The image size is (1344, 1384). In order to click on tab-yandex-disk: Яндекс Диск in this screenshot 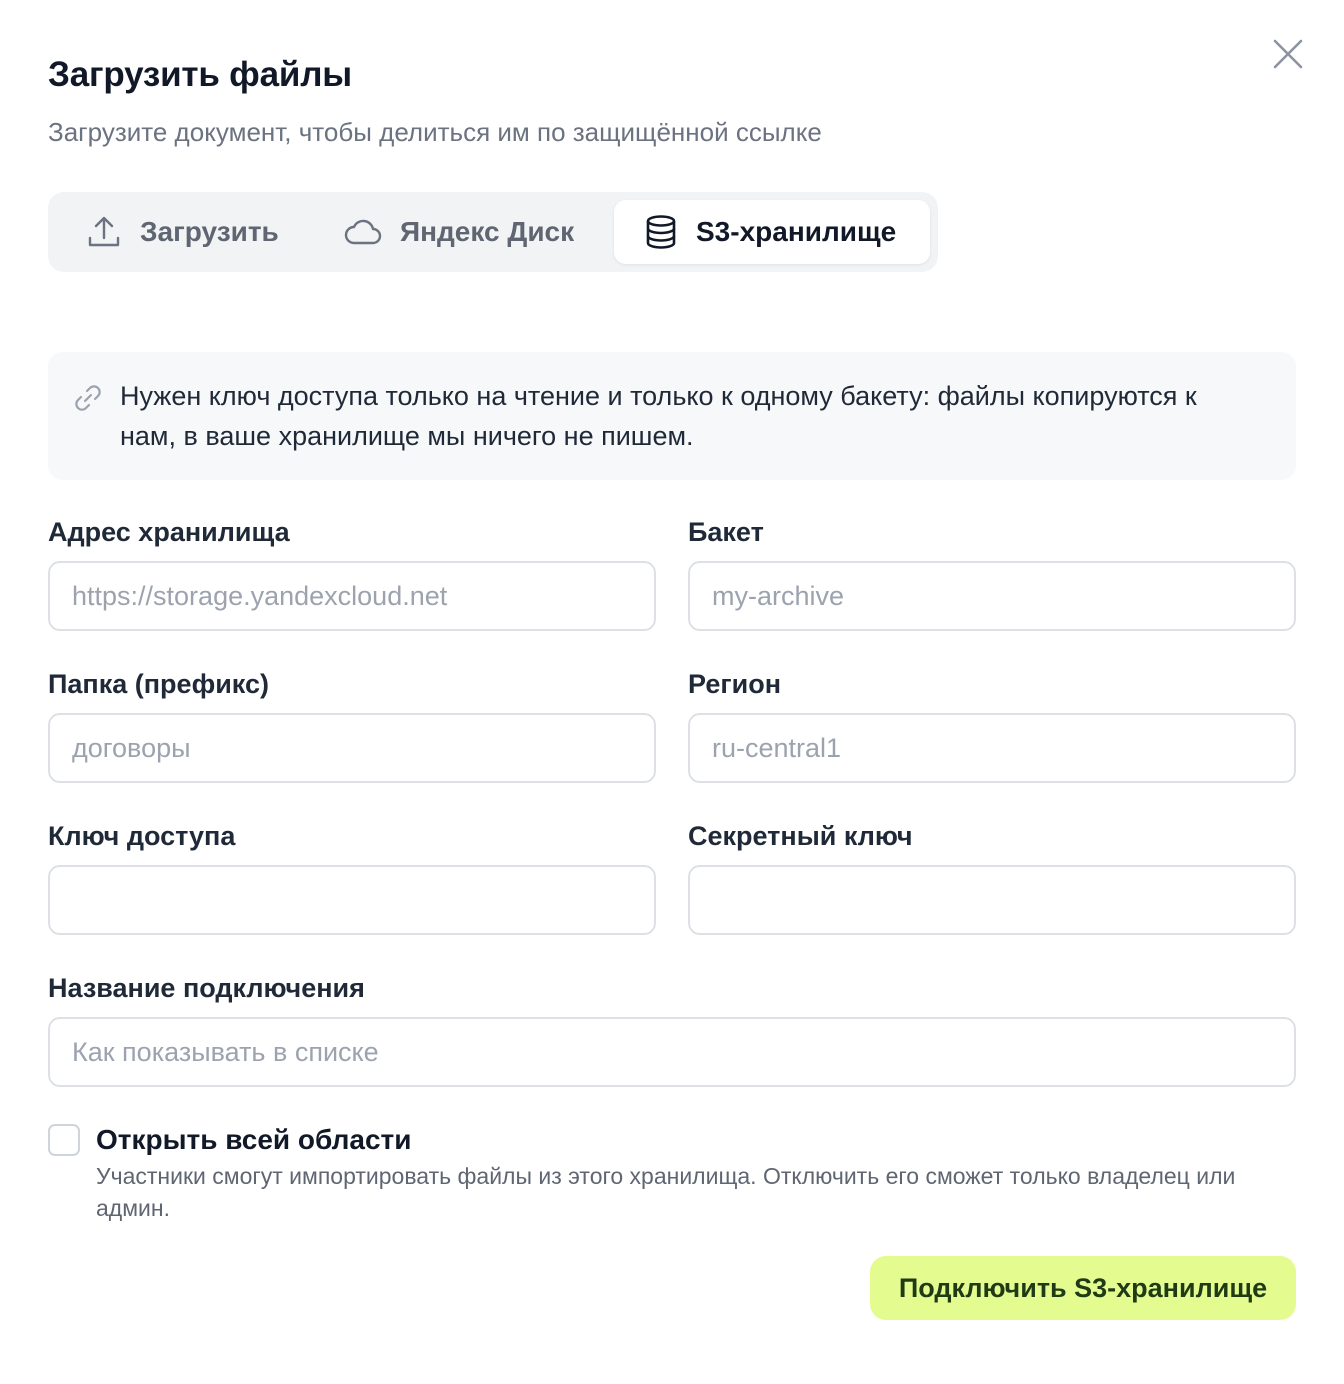, I will do `click(459, 232)`.